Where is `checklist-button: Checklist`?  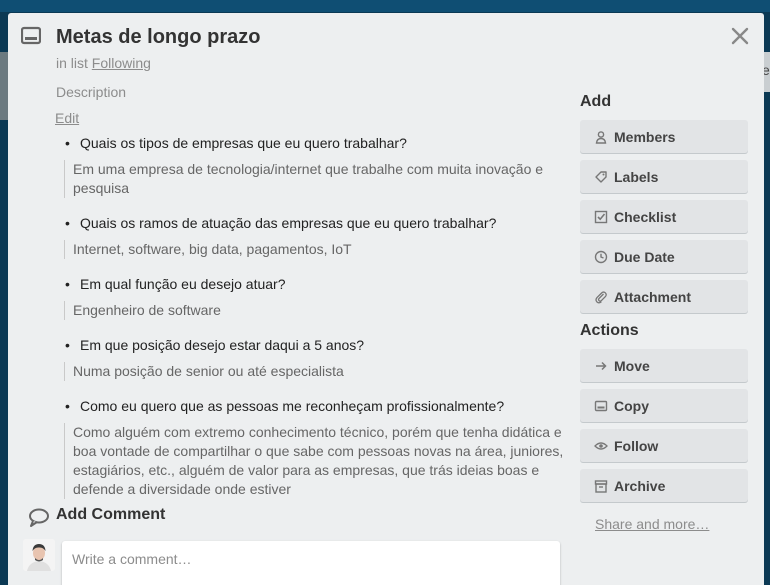 checklist-button: Checklist is located at coordinates (664, 216).